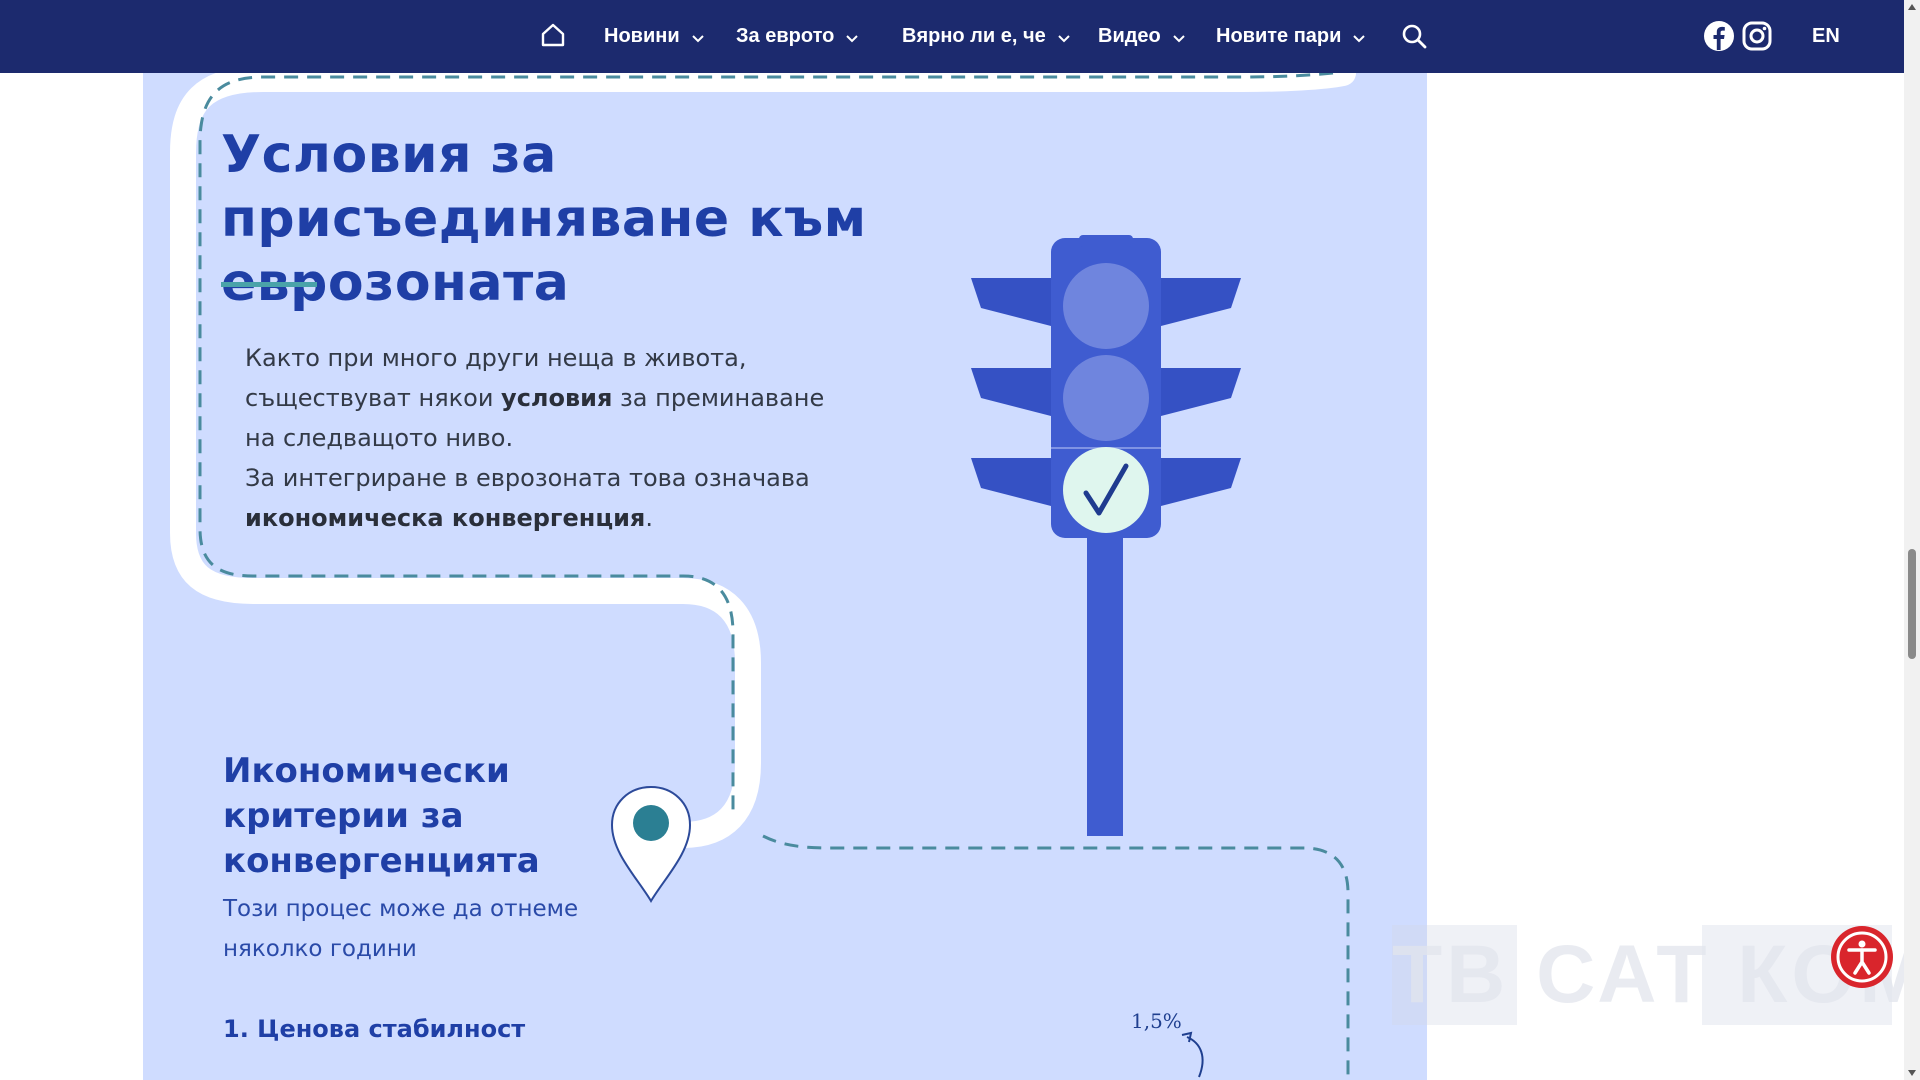 This screenshot has width=1920, height=1080. I want to click on nav-item-news: Новини, so click(654, 36).